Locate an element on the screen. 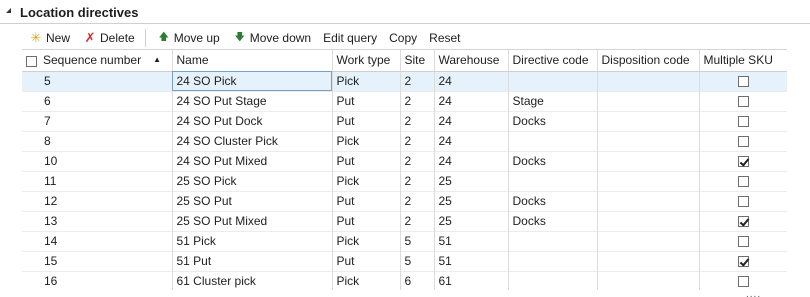 The image size is (810, 297). warehouse-cell: 61 is located at coordinates (471, 280).